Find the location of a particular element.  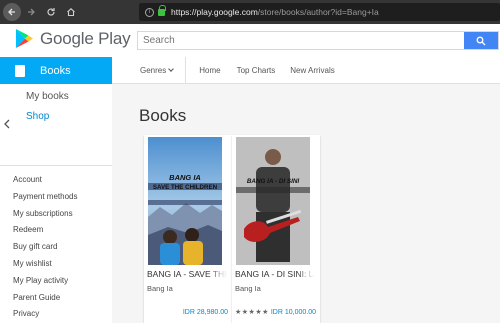

forward-arrow-icon is located at coordinates (31, 12).